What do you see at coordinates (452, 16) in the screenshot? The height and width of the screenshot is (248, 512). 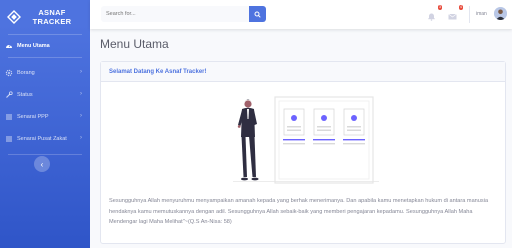 I see `envelope-icon` at bounding box center [452, 16].